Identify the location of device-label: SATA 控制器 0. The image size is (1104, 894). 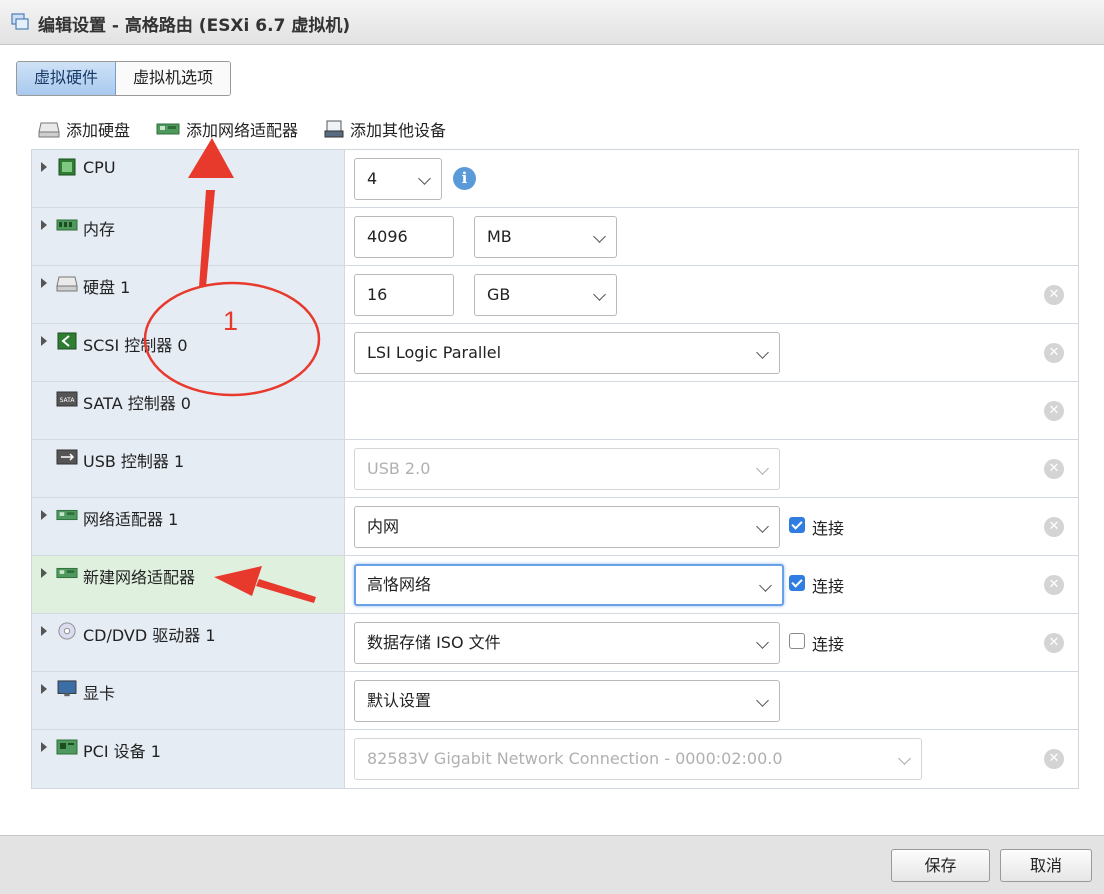
(137, 403).